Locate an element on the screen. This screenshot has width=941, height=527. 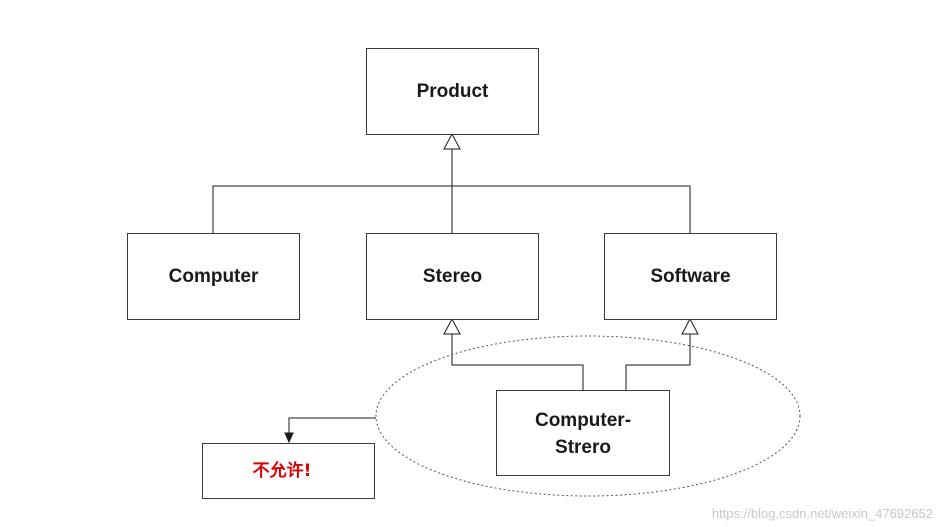
node-stereo-label: Stereo is located at coordinates (452, 276).